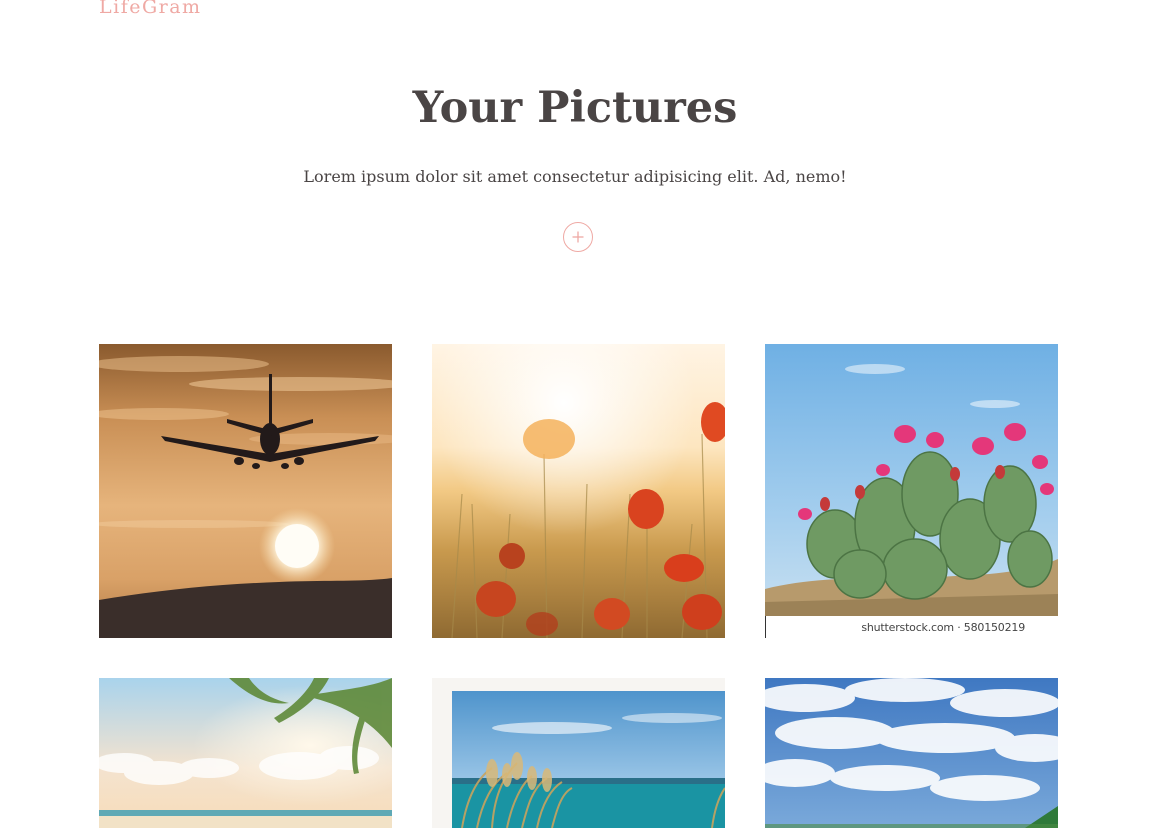  I want to click on gallery-photo-airplane-sunset, so click(245, 491).